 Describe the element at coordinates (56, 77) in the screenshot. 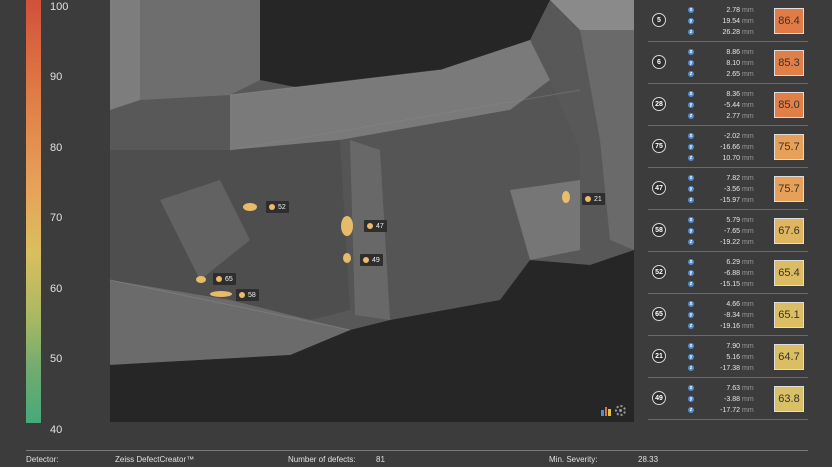

I see `scale-tick: 90` at that location.